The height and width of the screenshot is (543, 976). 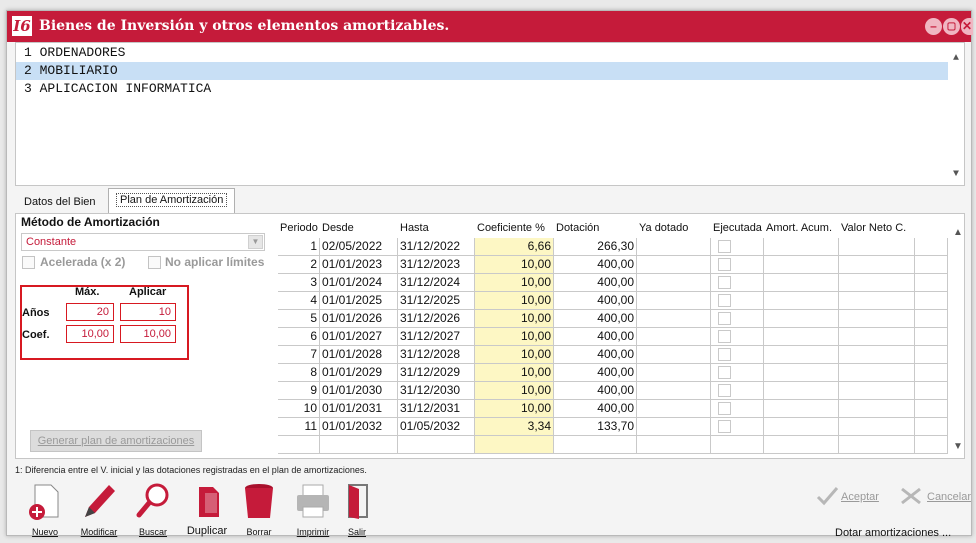 What do you see at coordinates (255, 242) in the screenshot?
I see `chevron-down-icon: ▼` at bounding box center [255, 242].